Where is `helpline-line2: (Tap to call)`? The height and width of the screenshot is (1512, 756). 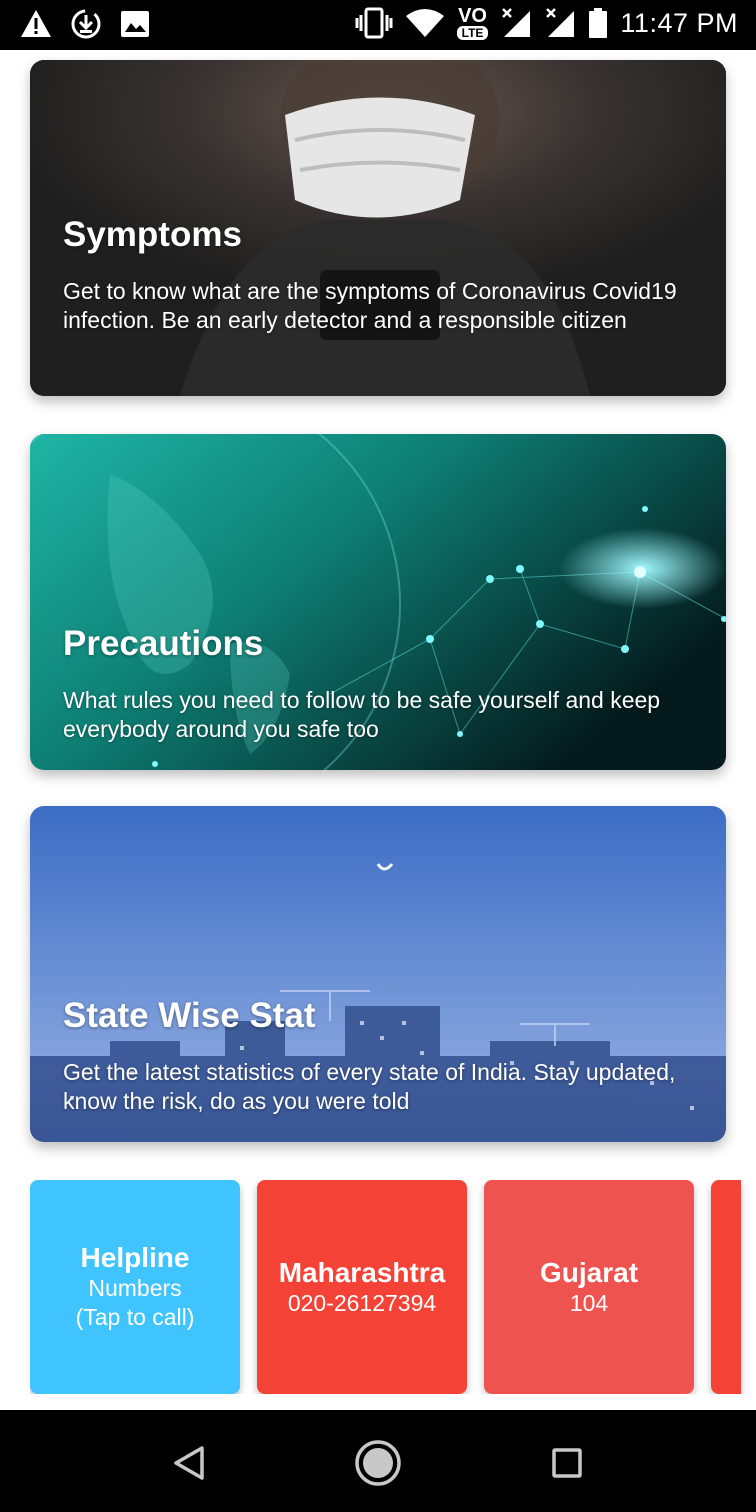 helpline-line2: (Tap to call) is located at coordinates (135, 1317).